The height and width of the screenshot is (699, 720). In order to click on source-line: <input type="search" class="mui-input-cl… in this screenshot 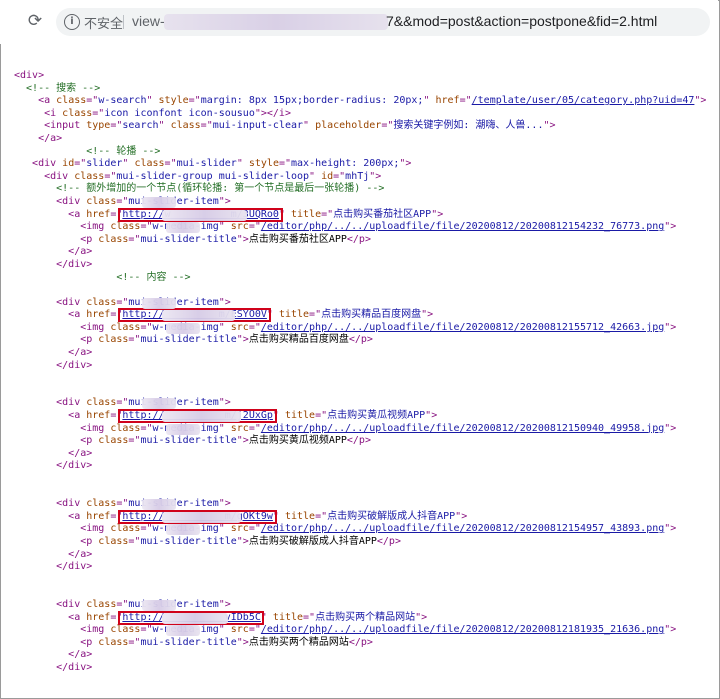, I will do `click(364, 126)`.